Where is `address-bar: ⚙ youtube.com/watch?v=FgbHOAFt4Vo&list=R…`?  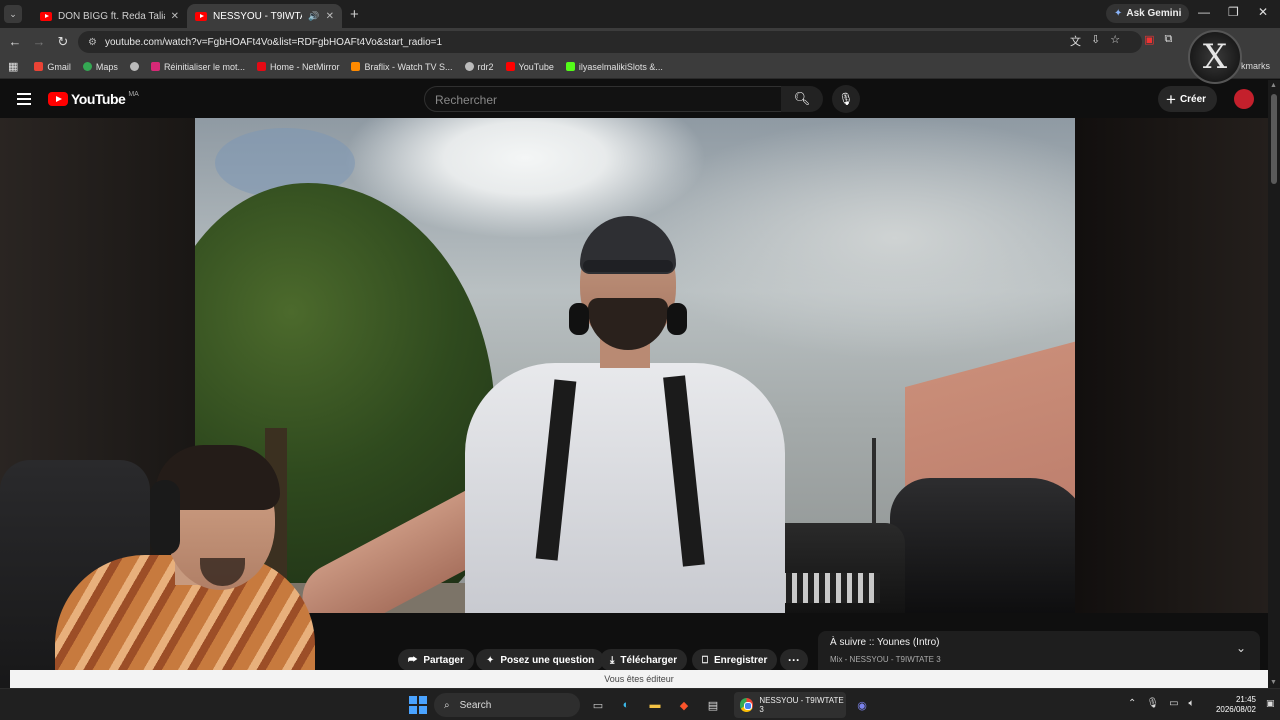
address-bar: ⚙ youtube.com/watch?v=FgbHOAFt4Vo&list=R… is located at coordinates (610, 42).